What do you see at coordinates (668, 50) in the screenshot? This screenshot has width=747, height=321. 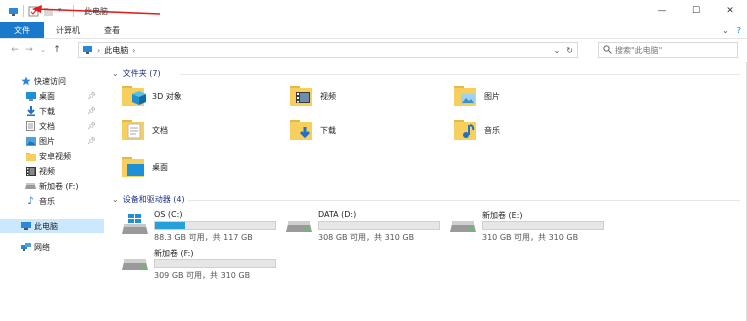 I see `search-box: 搜索"此电脑"` at bounding box center [668, 50].